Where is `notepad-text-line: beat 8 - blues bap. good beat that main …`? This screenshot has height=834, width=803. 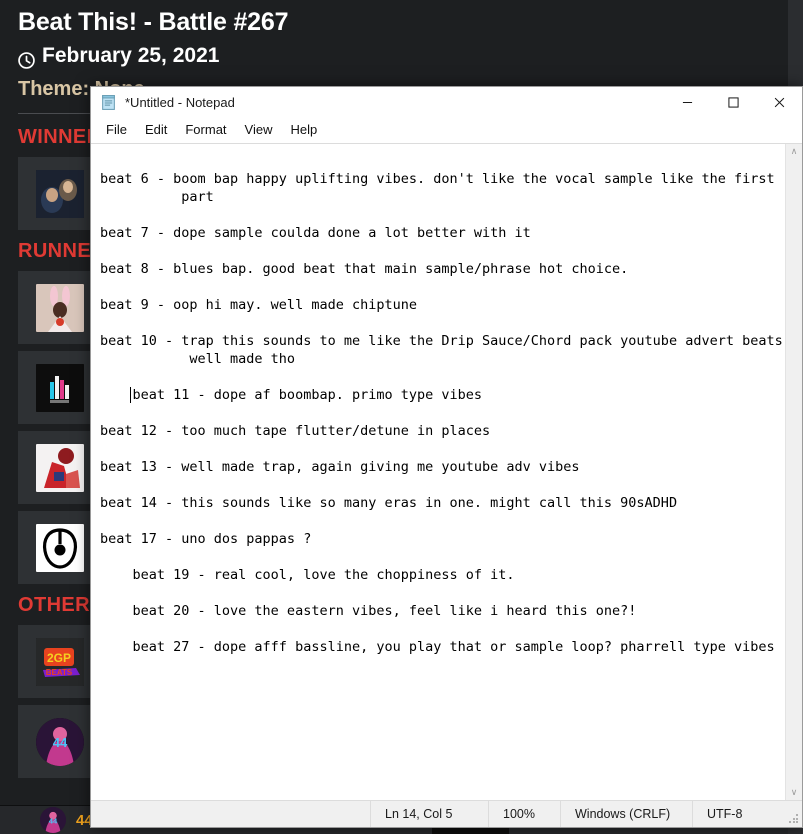
notepad-text-line: beat 8 - blues bap. good beat that main … is located at coordinates (364, 269).